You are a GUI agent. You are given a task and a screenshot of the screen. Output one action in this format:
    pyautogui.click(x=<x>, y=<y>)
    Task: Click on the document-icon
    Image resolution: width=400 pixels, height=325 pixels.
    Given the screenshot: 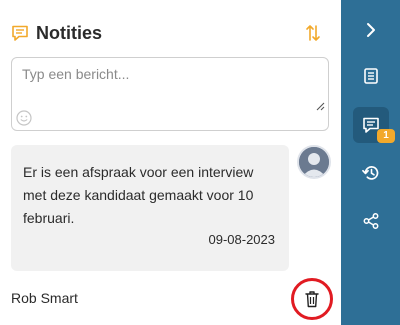 What is the action you would take?
    pyautogui.click(x=371, y=76)
    